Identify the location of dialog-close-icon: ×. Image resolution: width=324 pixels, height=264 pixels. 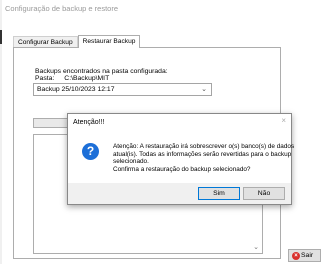
(283, 120).